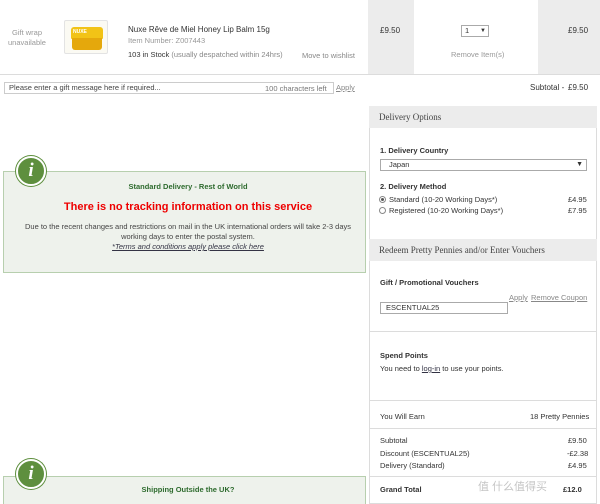 The image size is (600, 504). What do you see at coordinates (382, 210) in the screenshot?
I see `registered-delivery-radio` at bounding box center [382, 210].